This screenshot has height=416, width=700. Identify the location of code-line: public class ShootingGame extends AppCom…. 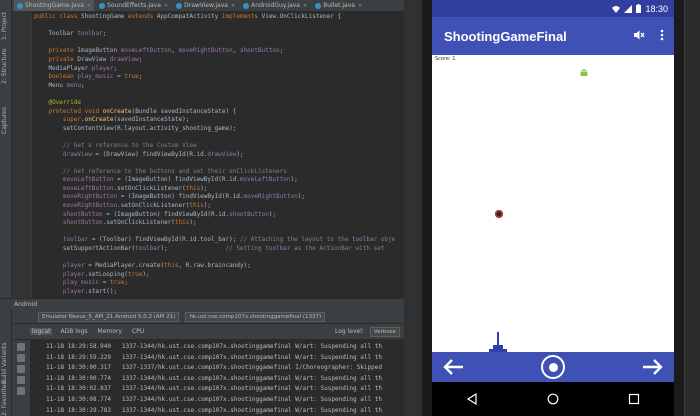
(188, 16).